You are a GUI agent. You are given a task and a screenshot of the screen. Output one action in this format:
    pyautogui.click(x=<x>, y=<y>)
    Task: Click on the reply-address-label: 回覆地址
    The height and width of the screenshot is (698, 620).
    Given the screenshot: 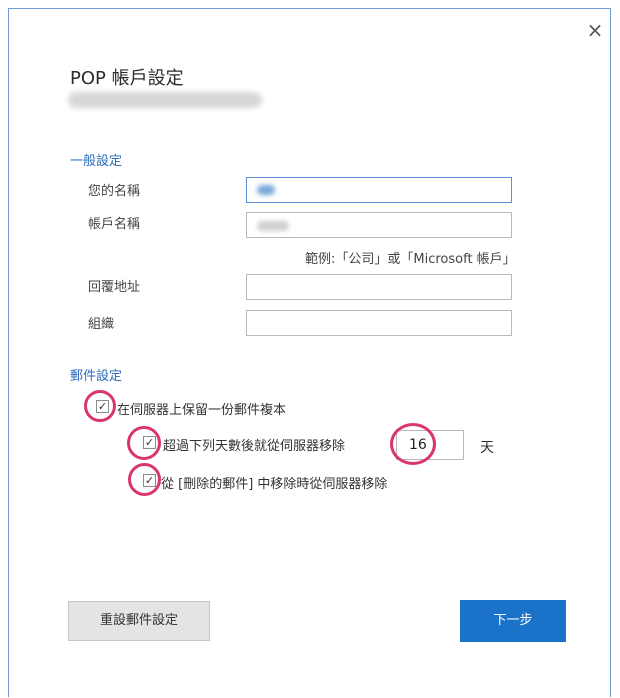 What is the action you would take?
    pyautogui.click(x=114, y=287)
    